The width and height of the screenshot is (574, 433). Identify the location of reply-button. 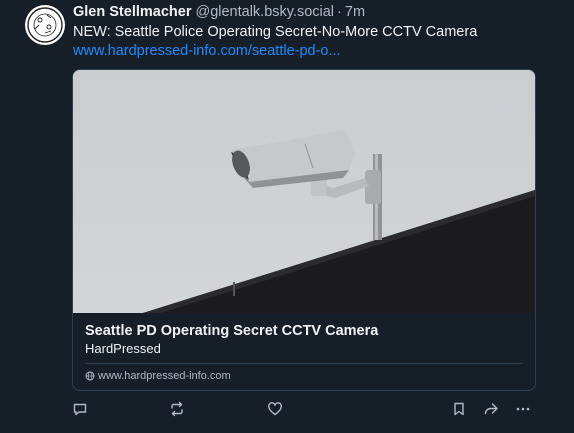
(80, 409).